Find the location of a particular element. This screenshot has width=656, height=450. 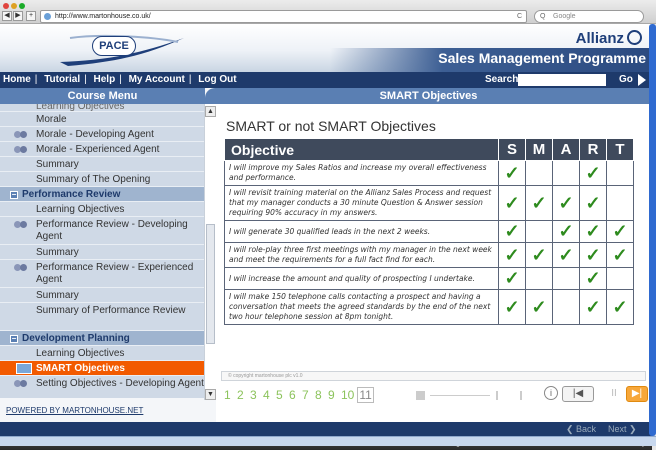

back-icon: ◀ is located at coordinates (7, 16).